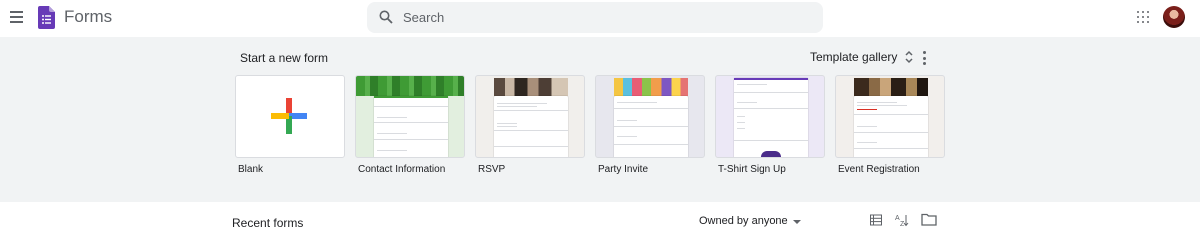 The image size is (1200, 242). Describe the element at coordinates (1174, 17) in the screenshot. I see `account-avatar` at that location.